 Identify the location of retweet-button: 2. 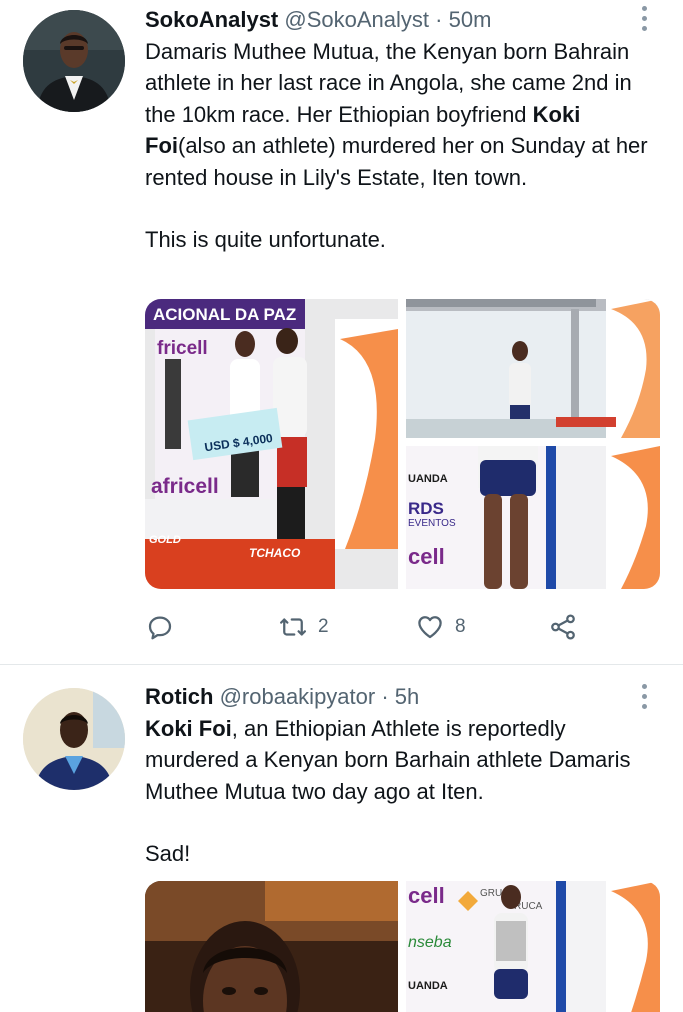
(303, 627).